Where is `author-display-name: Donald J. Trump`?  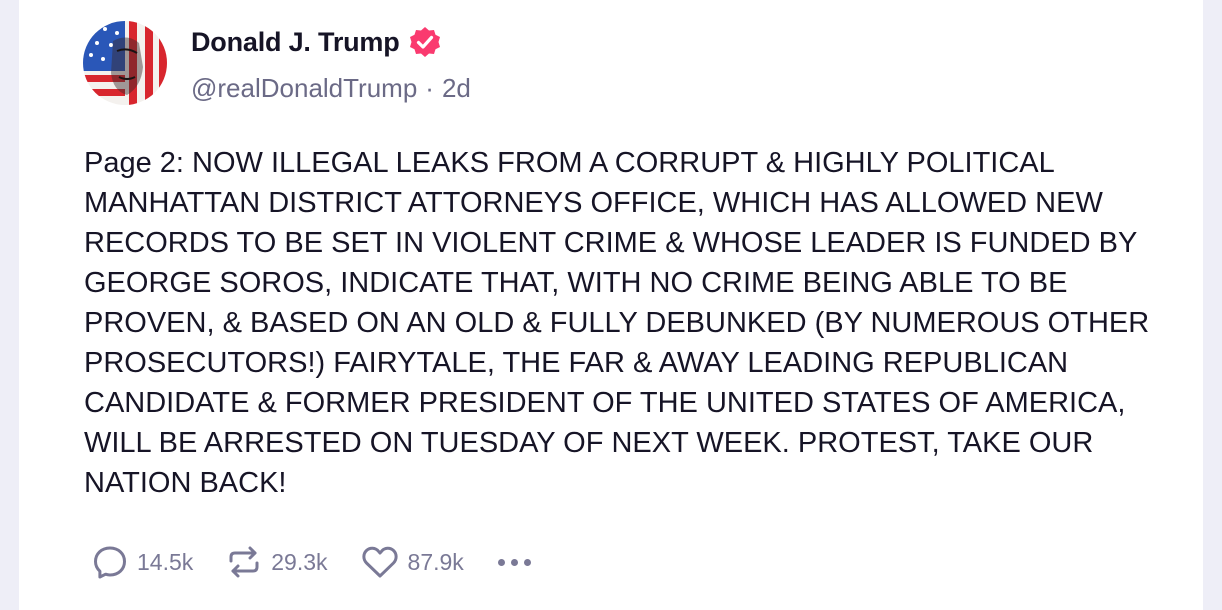
author-display-name: Donald J. Trump is located at coordinates (295, 42).